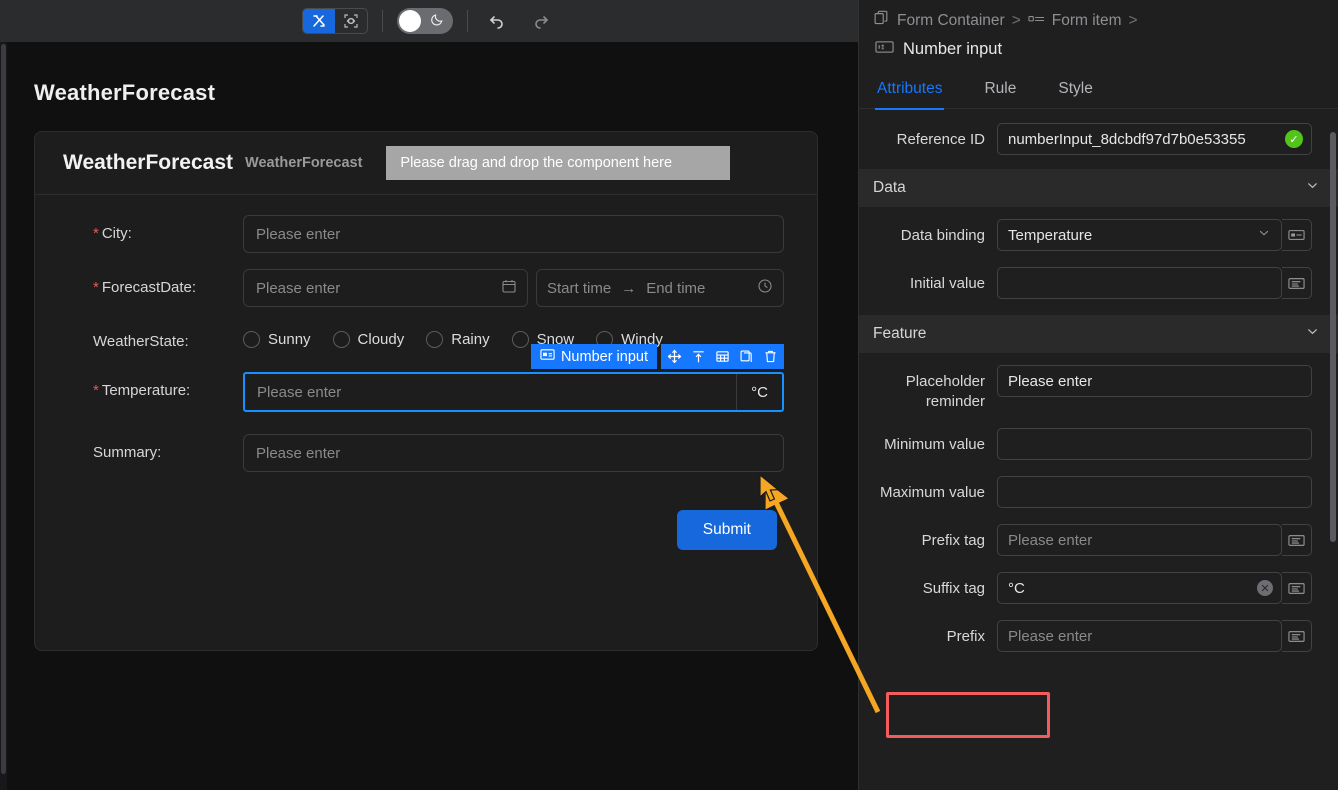 This screenshot has height=790, width=1338. I want to click on panel-scrollbar, so click(1333, 456).